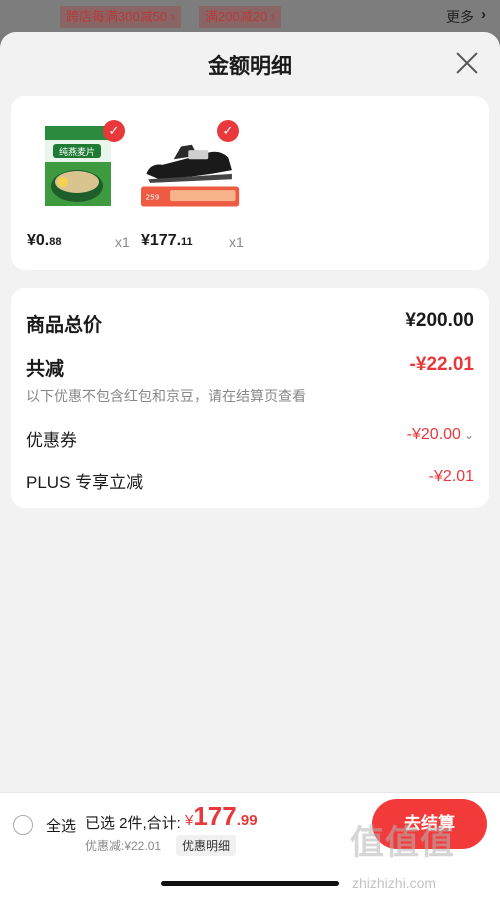 This screenshot has height=898, width=500. I want to click on discount-note: 以下优惠不包含红包和京豆，请在结算页查看, so click(166, 396).